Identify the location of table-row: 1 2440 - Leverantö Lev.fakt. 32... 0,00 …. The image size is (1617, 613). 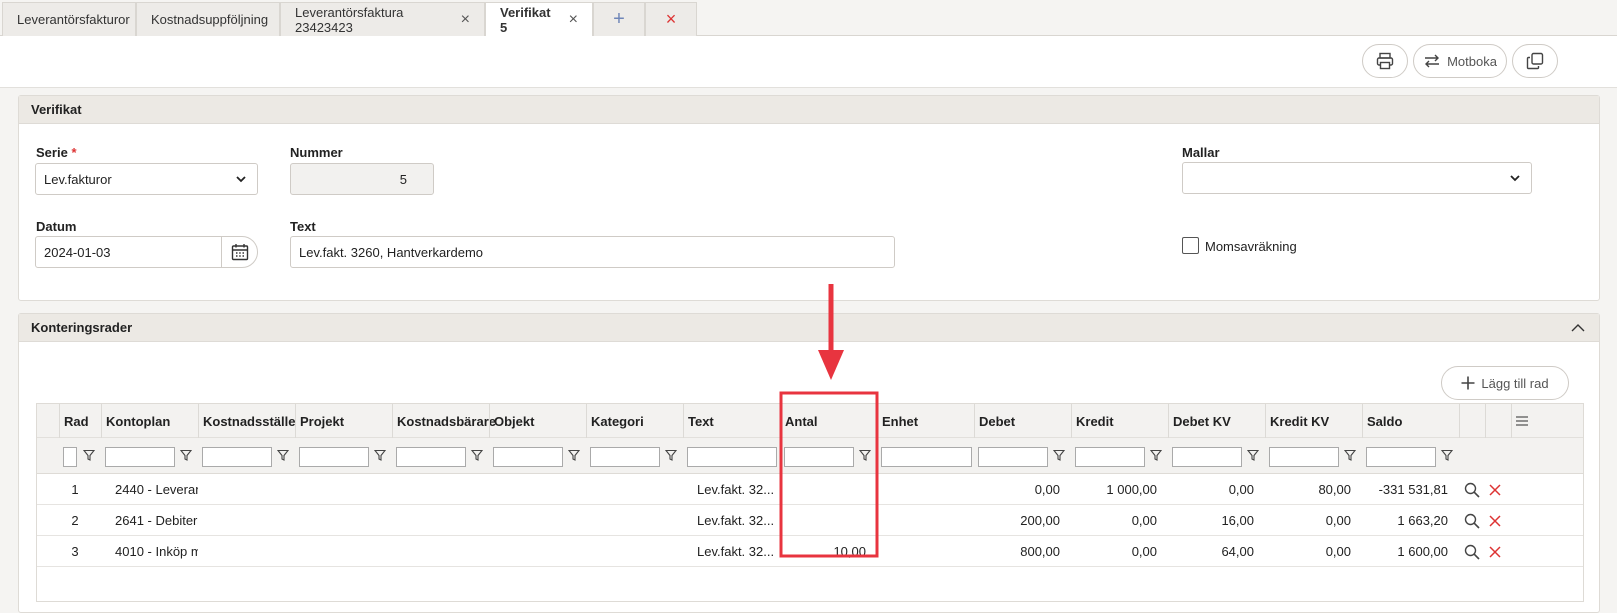
(810, 489).